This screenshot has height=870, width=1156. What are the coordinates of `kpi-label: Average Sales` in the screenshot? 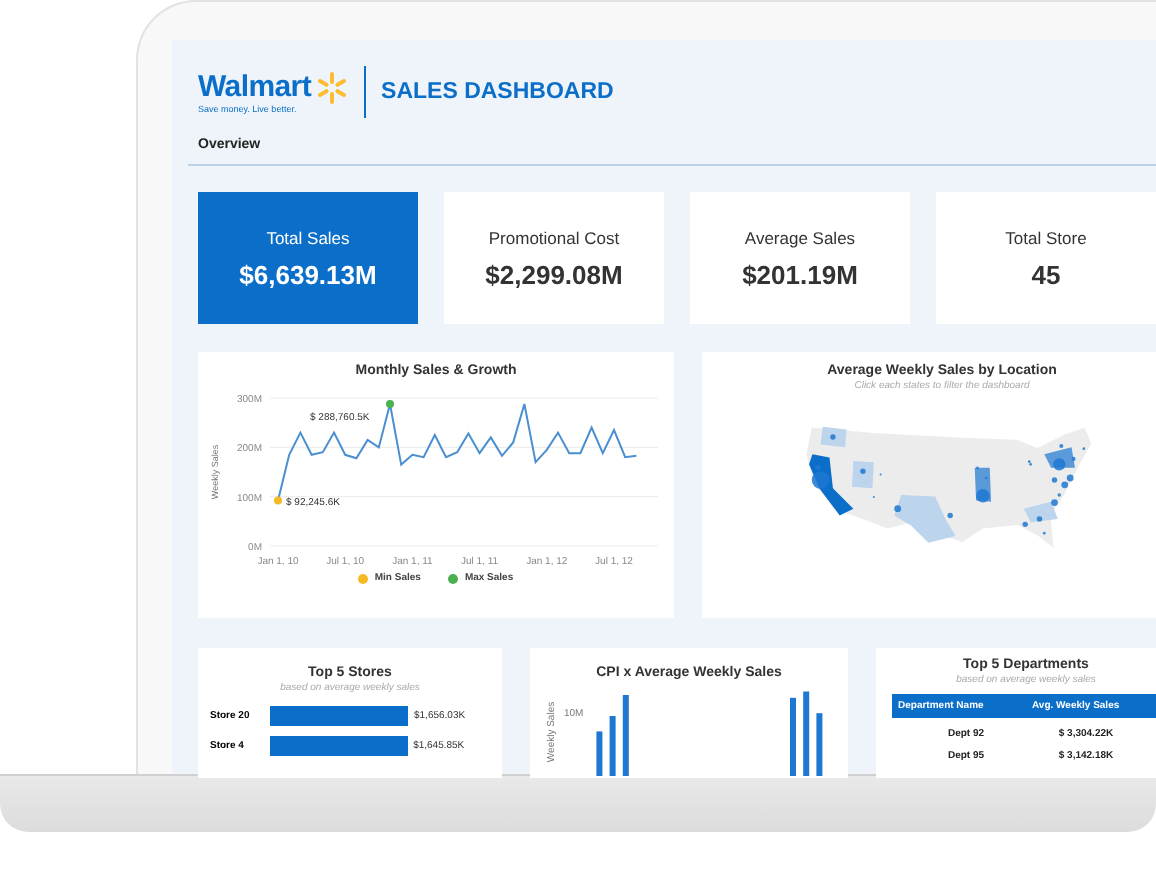 It's located at (800, 237).